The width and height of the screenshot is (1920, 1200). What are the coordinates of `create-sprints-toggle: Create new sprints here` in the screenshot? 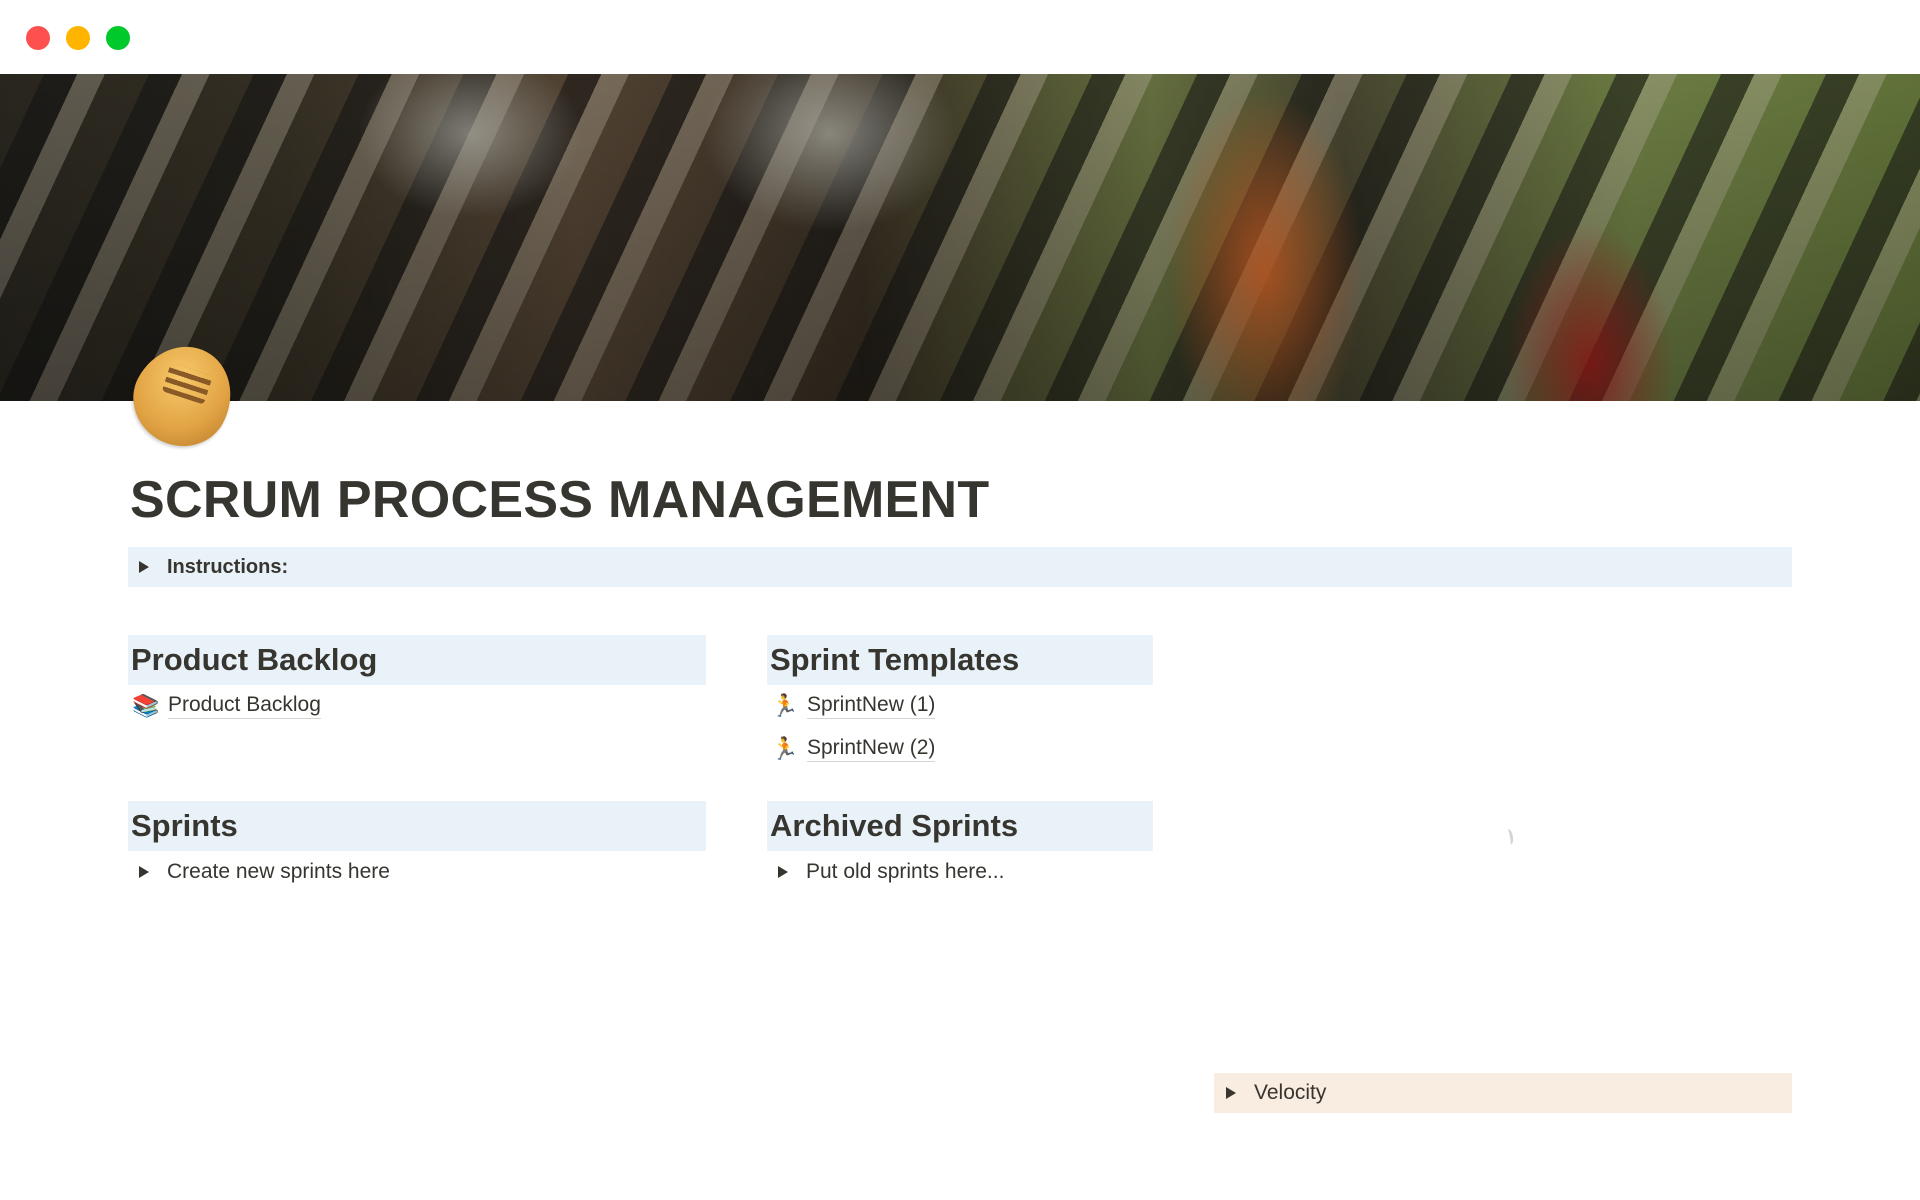 It's located at (264, 872).